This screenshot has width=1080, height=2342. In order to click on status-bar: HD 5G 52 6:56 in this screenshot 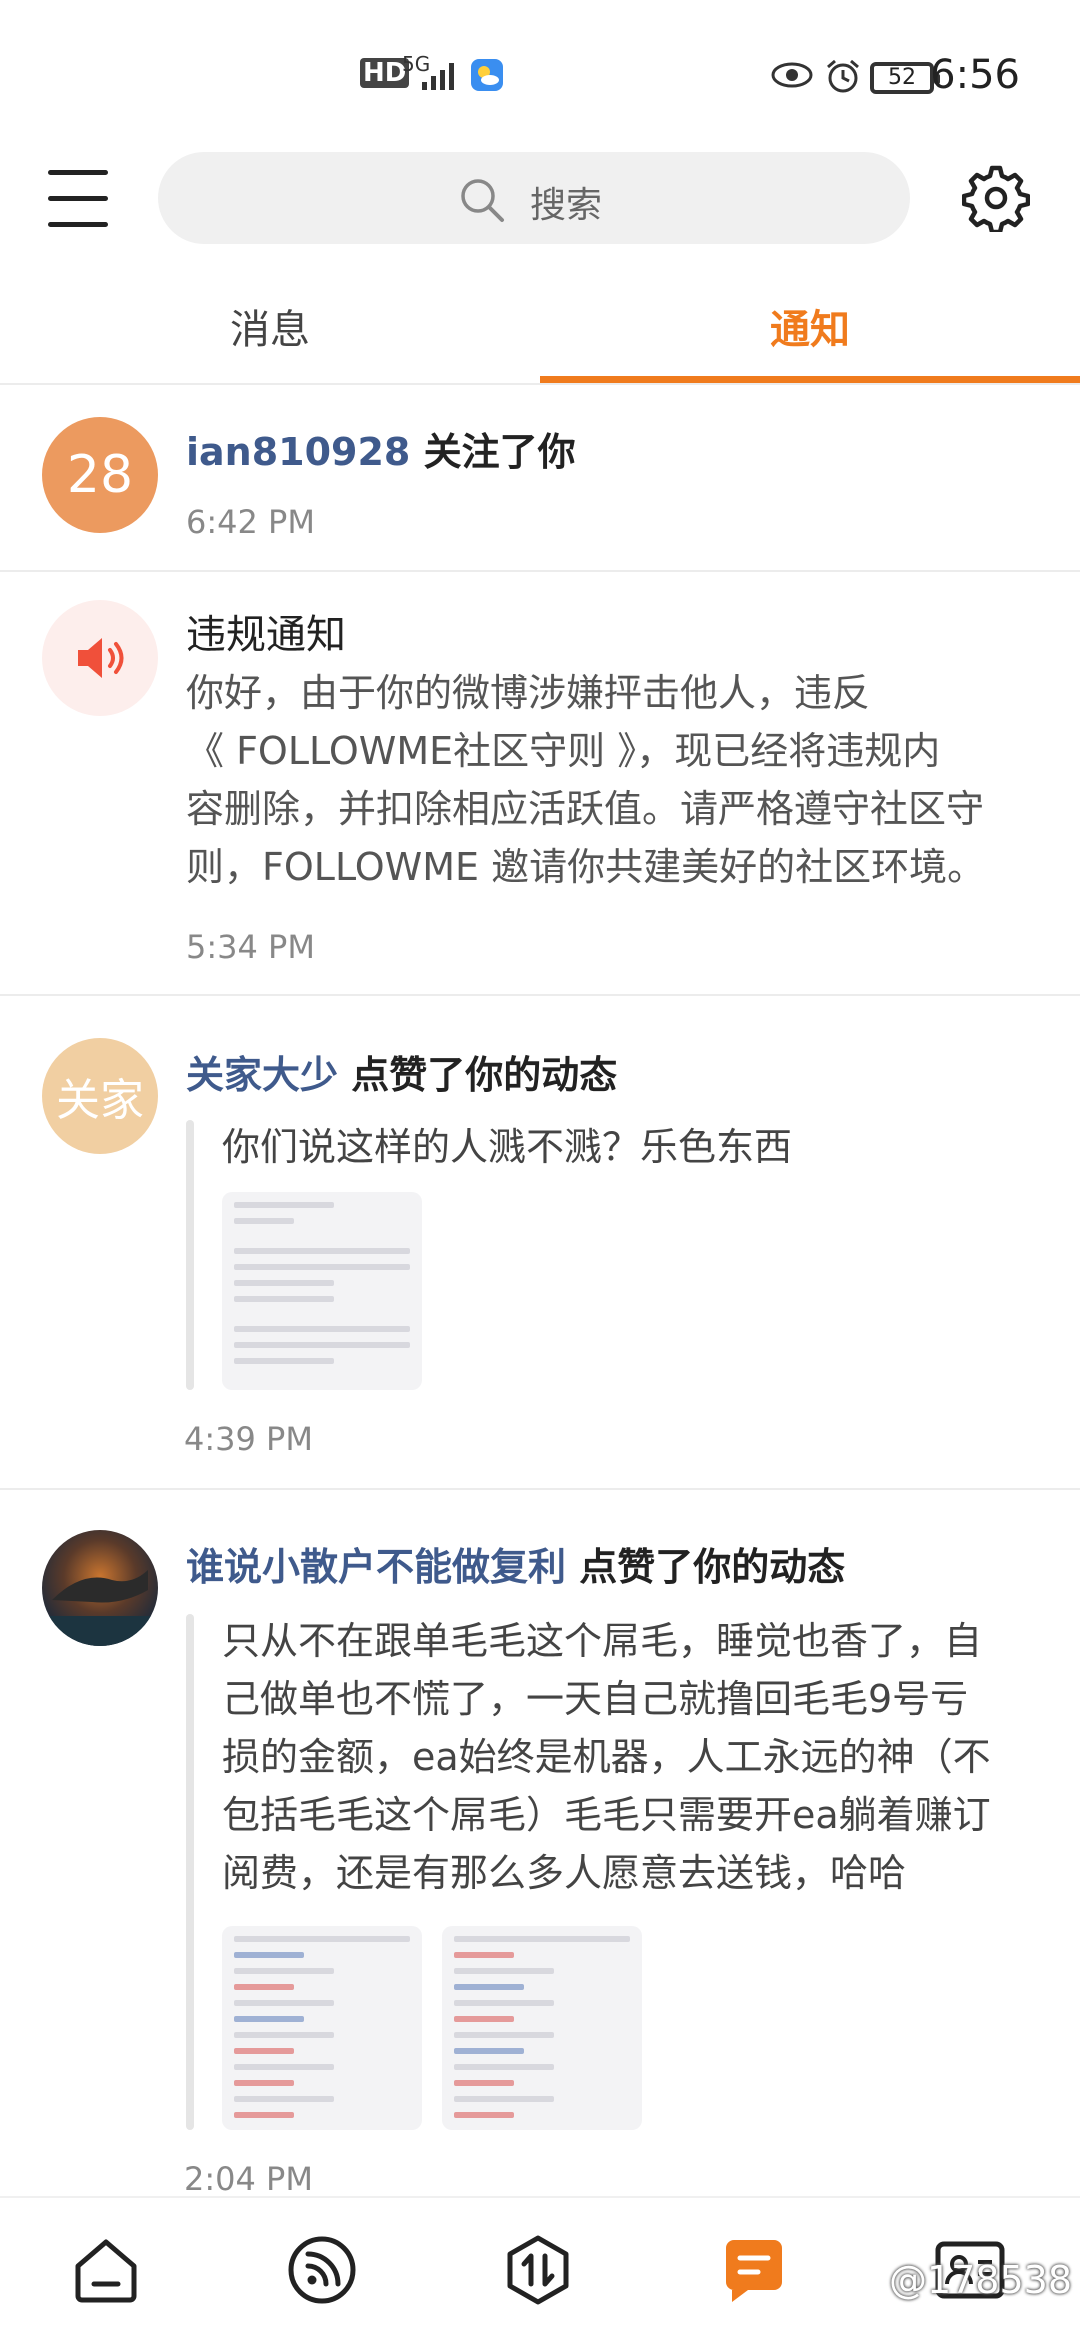, I will do `click(540, 75)`.